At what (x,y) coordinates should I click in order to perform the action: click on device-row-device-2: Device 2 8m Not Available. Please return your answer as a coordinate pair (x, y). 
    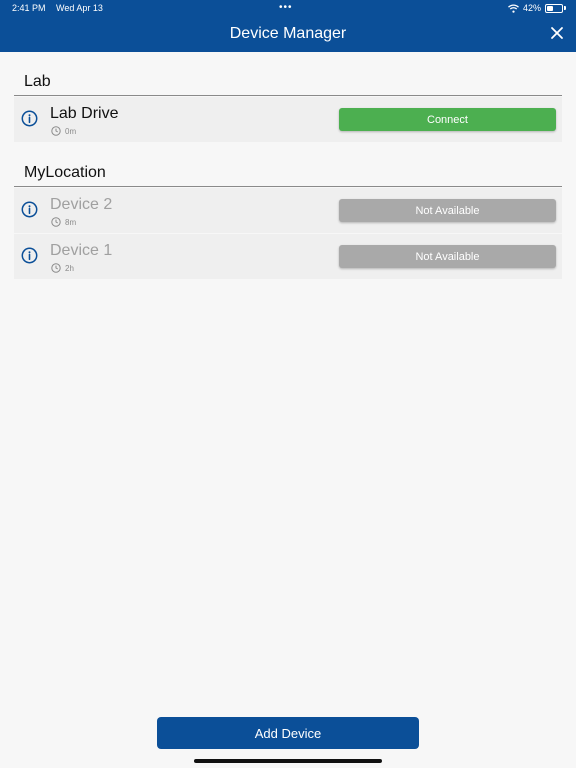
    Looking at the image, I should click on (288, 210).